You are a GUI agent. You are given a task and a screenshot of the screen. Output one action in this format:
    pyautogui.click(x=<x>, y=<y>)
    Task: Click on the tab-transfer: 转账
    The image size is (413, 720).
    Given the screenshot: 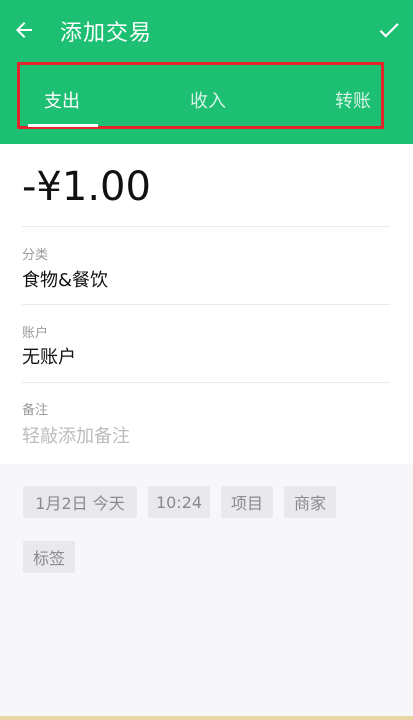 What is the action you would take?
    pyautogui.click(x=353, y=100)
    